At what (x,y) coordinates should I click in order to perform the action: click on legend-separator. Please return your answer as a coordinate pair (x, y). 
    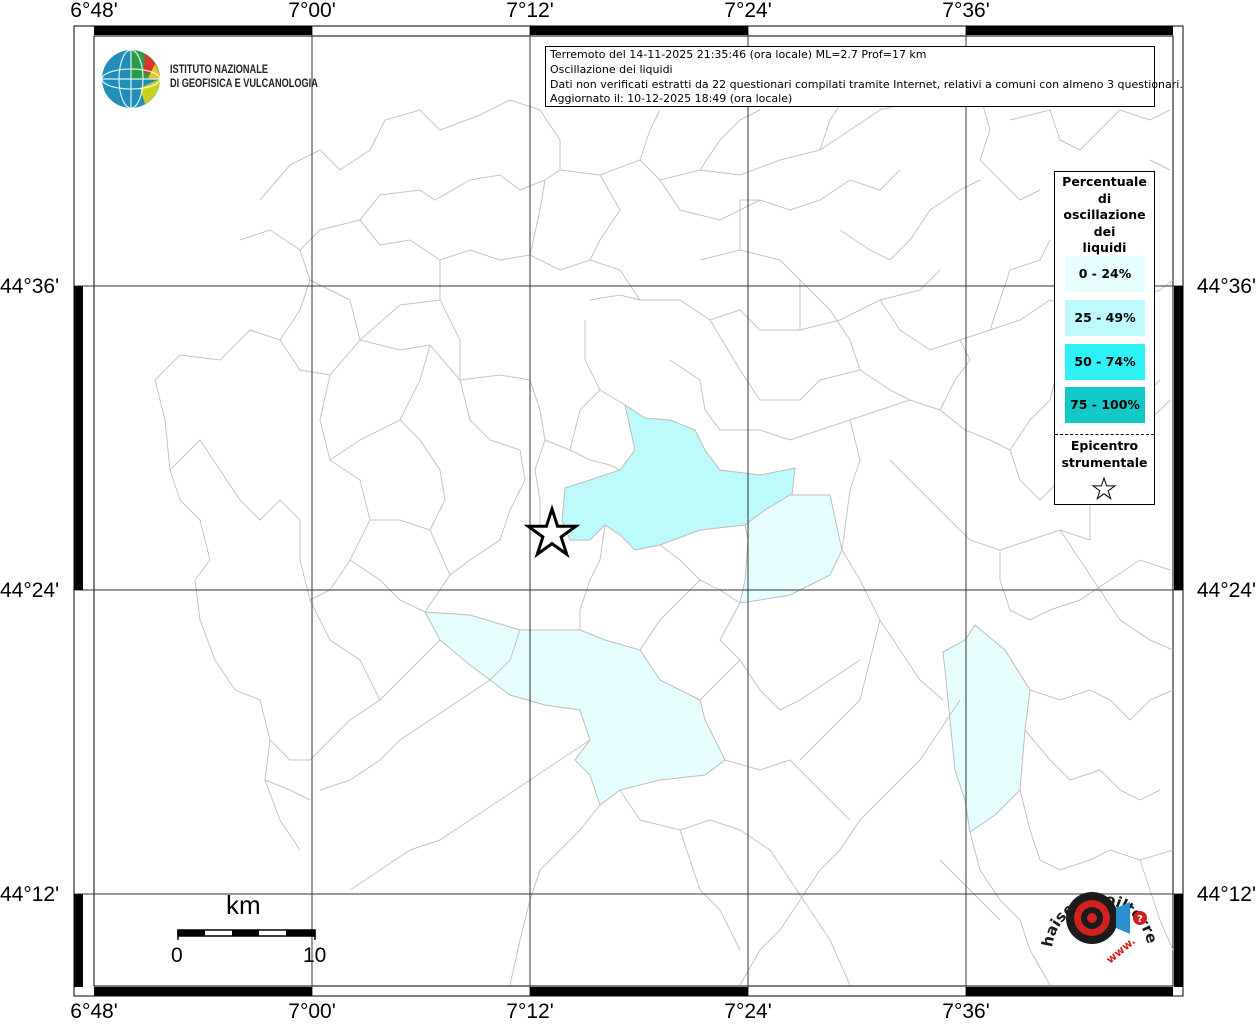
    Looking at the image, I should click on (1104, 434).